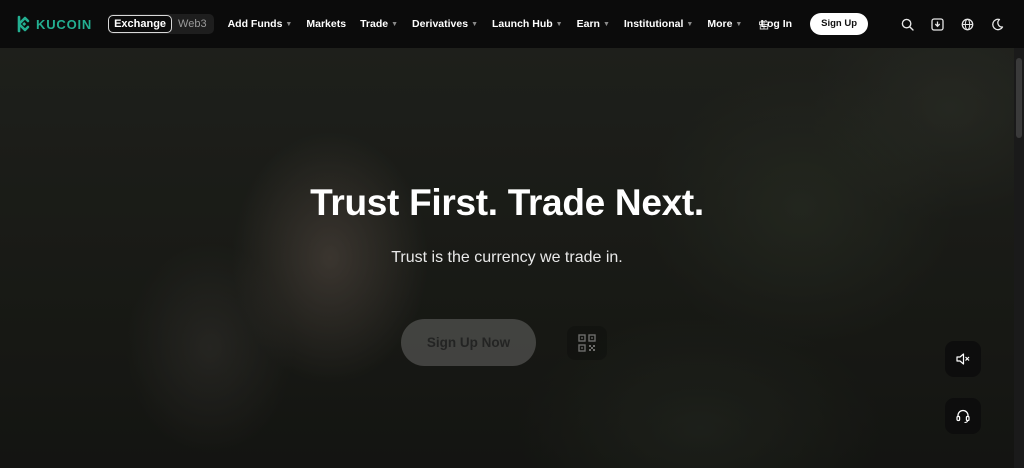 The height and width of the screenshot is (468, 1024). Describe the element at coordinates (907, 24) in the screenshot. I see `search-icon` at that location.